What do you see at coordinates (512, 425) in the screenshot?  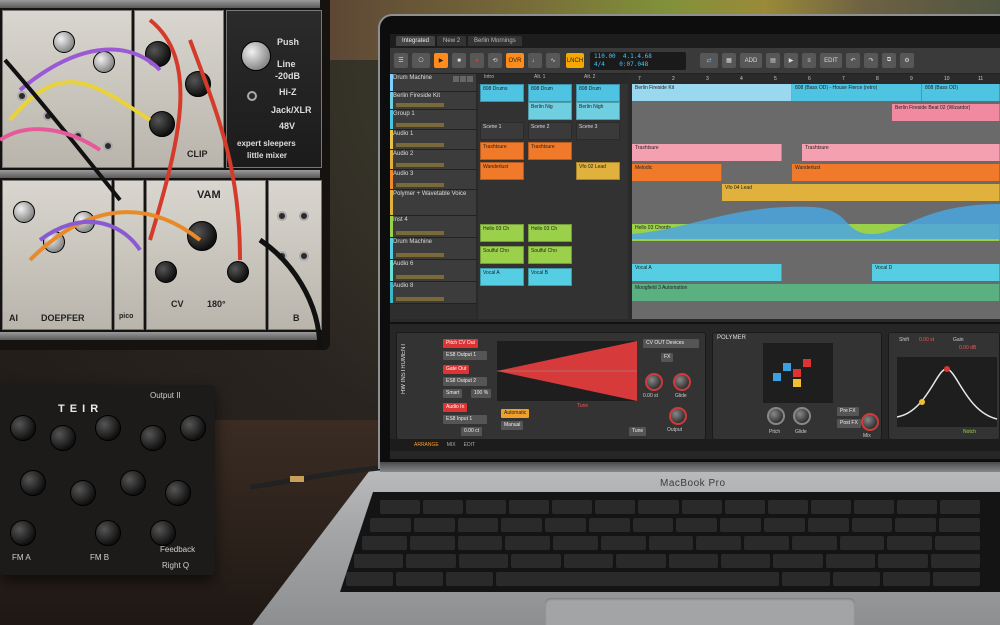 I see `manual-toggle: Manual` at bounding box center [512, 425].